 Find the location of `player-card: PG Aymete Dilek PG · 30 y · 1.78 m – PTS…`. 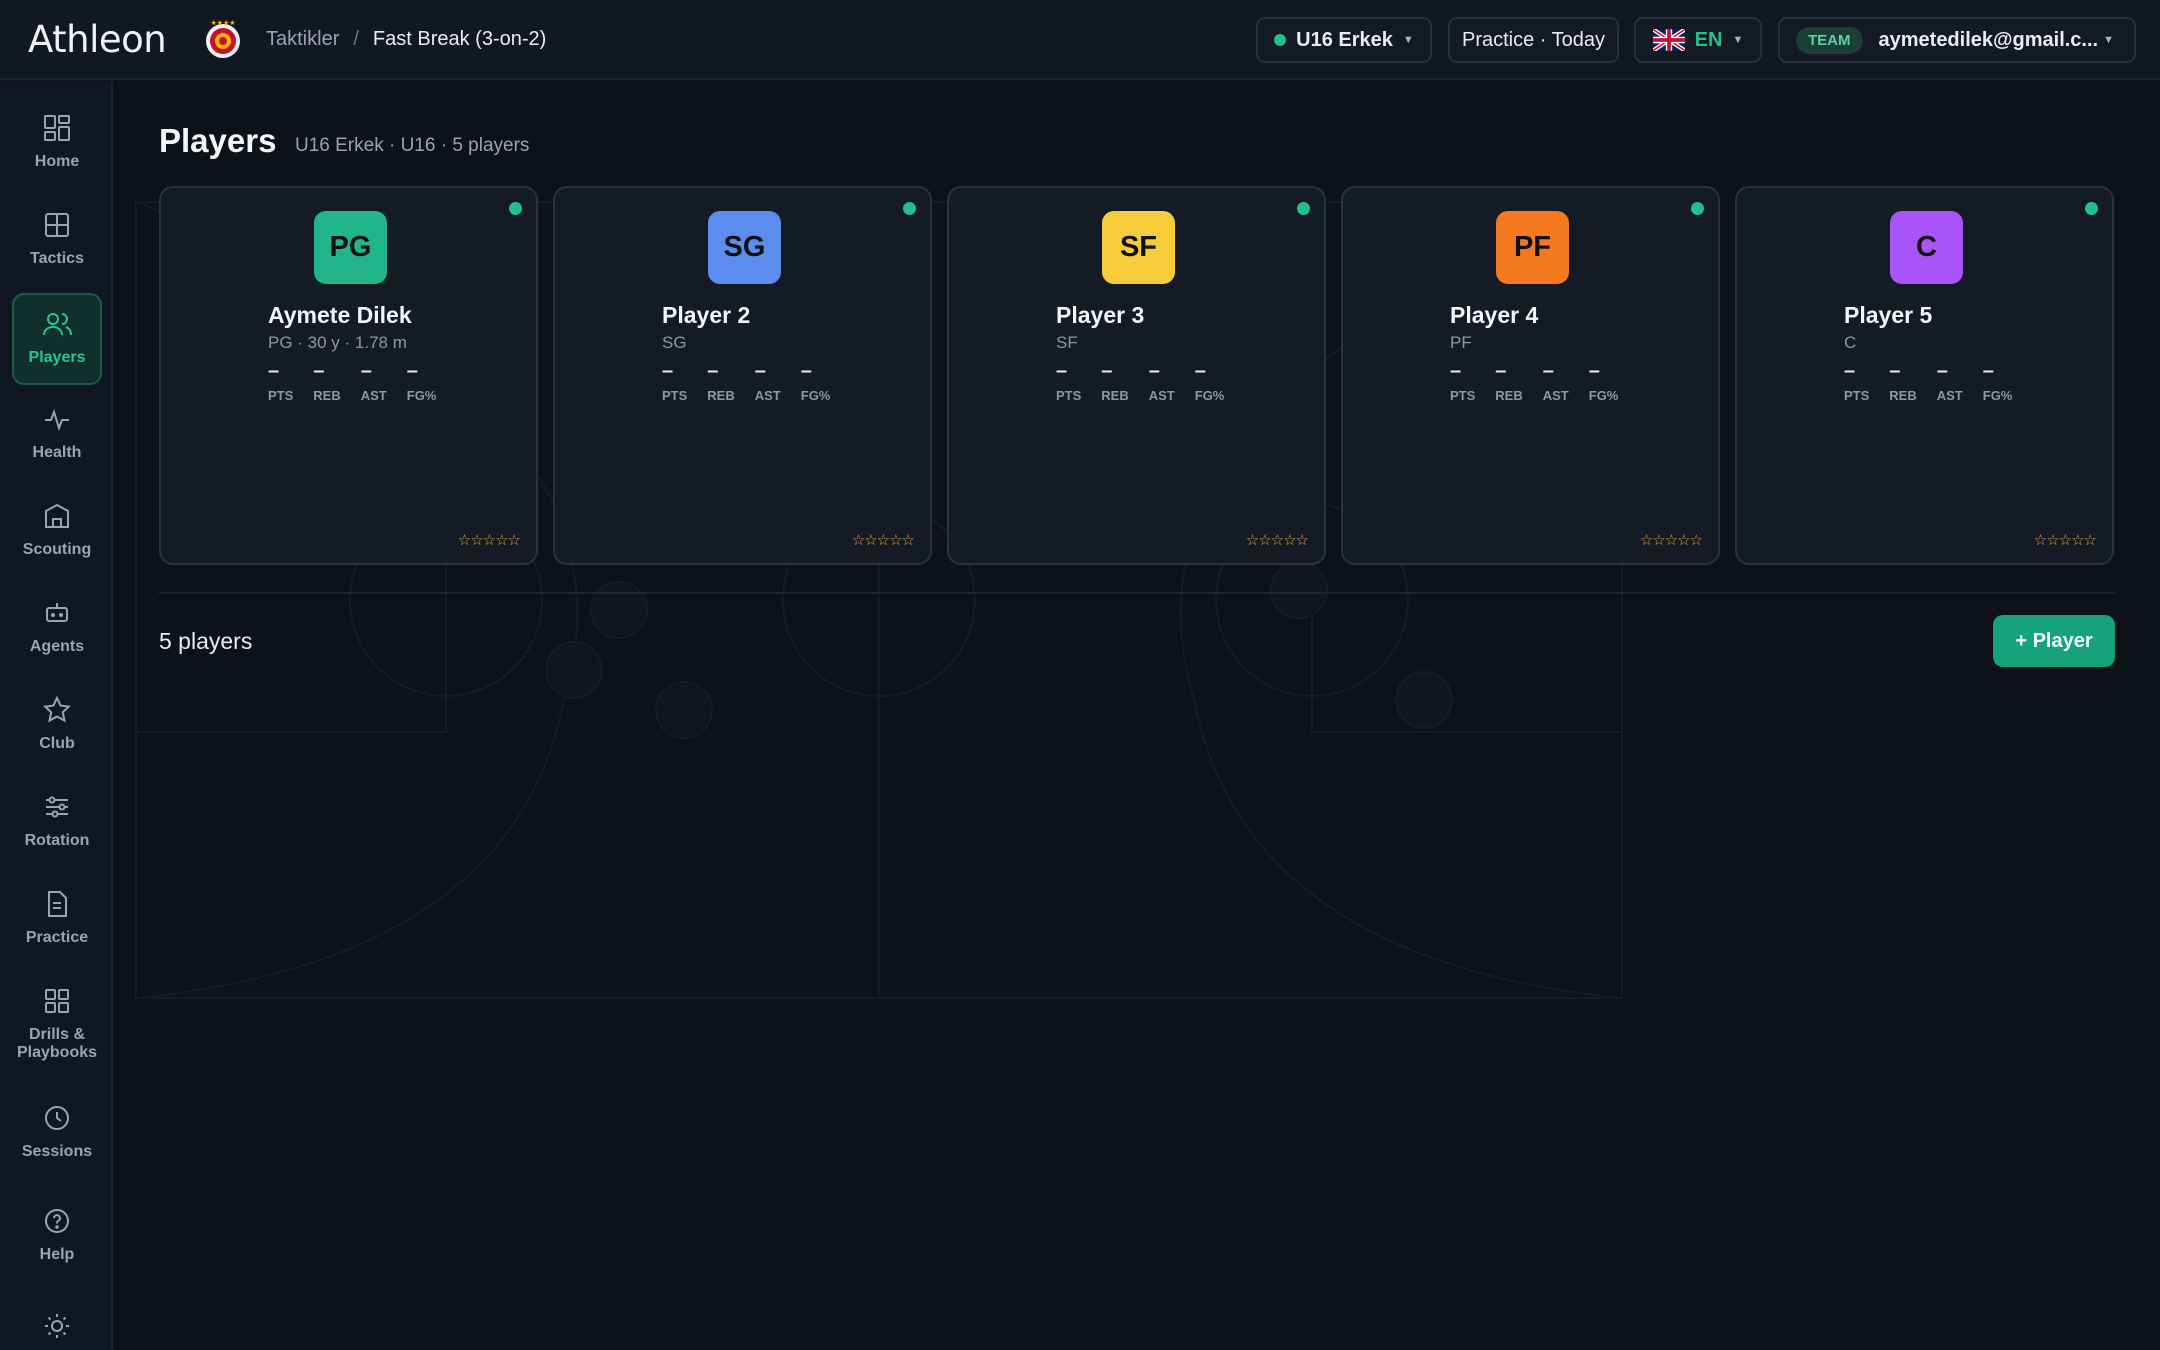

player-card: PG Aymete Dilek PG · 30 y · 1.78 m – PTS… is located at coordinates (348, 375).